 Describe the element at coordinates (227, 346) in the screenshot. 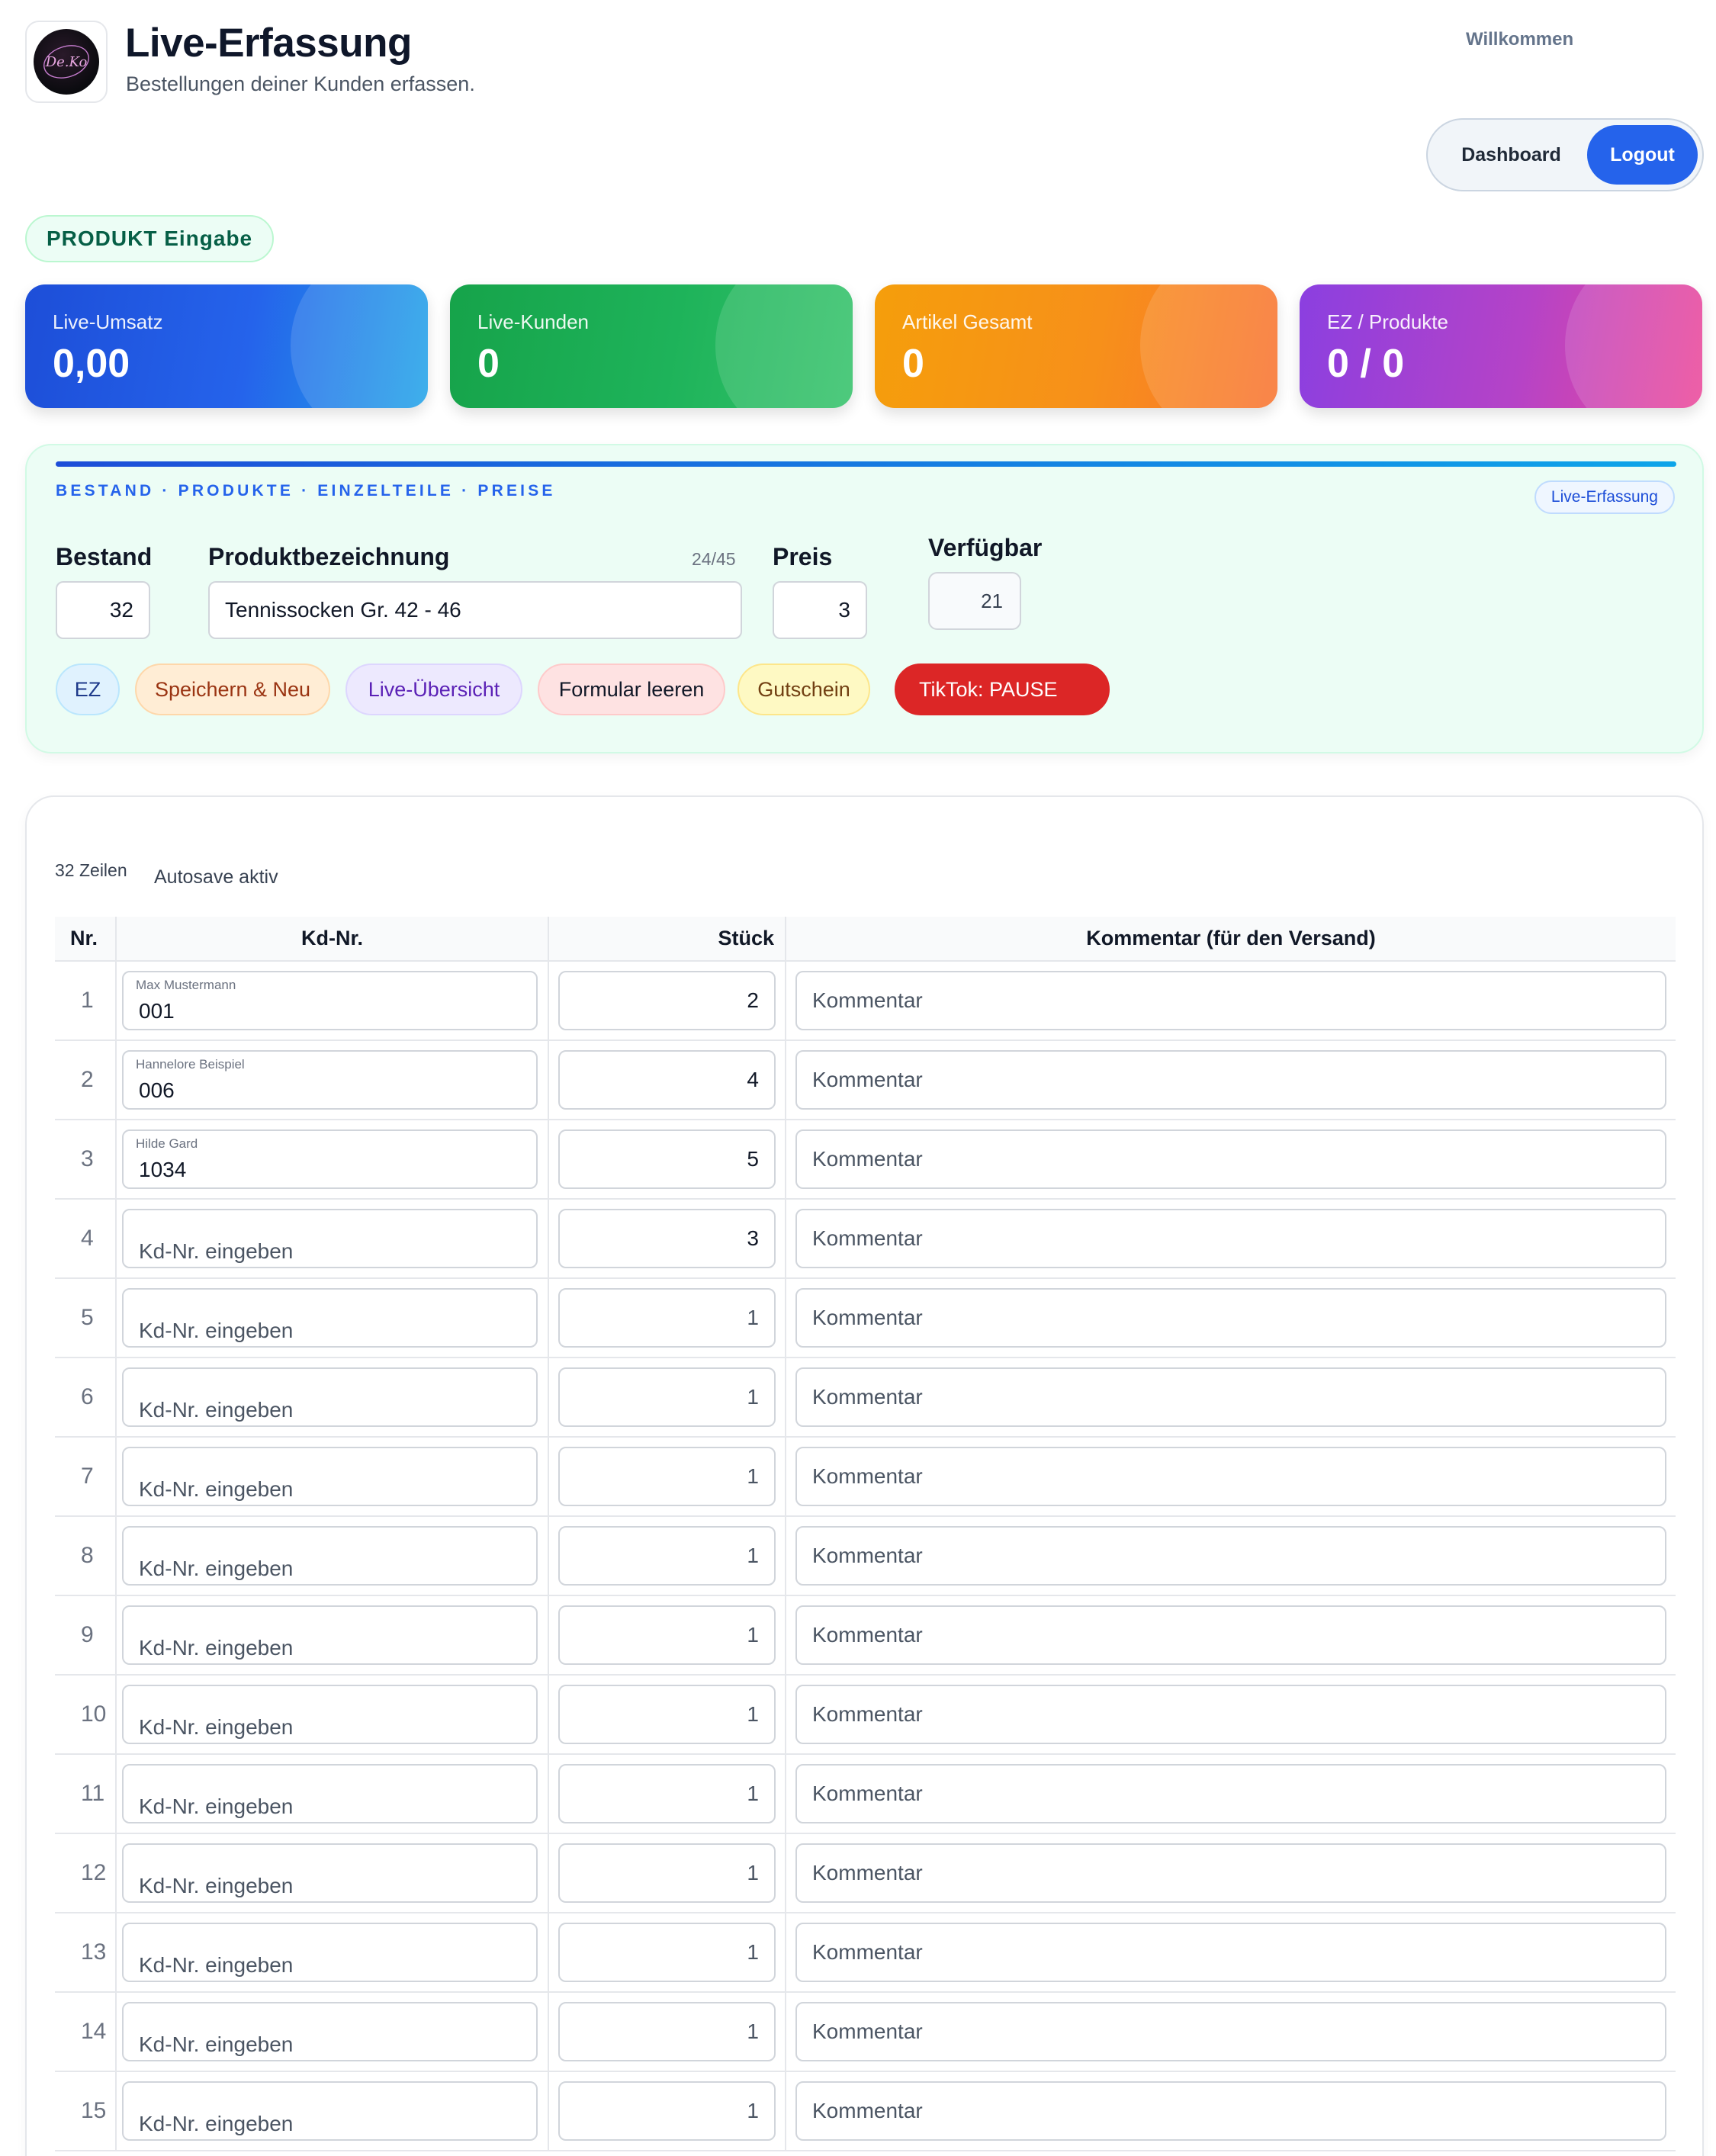

I see `stat-card-revenue: Live-Umsatz 0,00` at that location.